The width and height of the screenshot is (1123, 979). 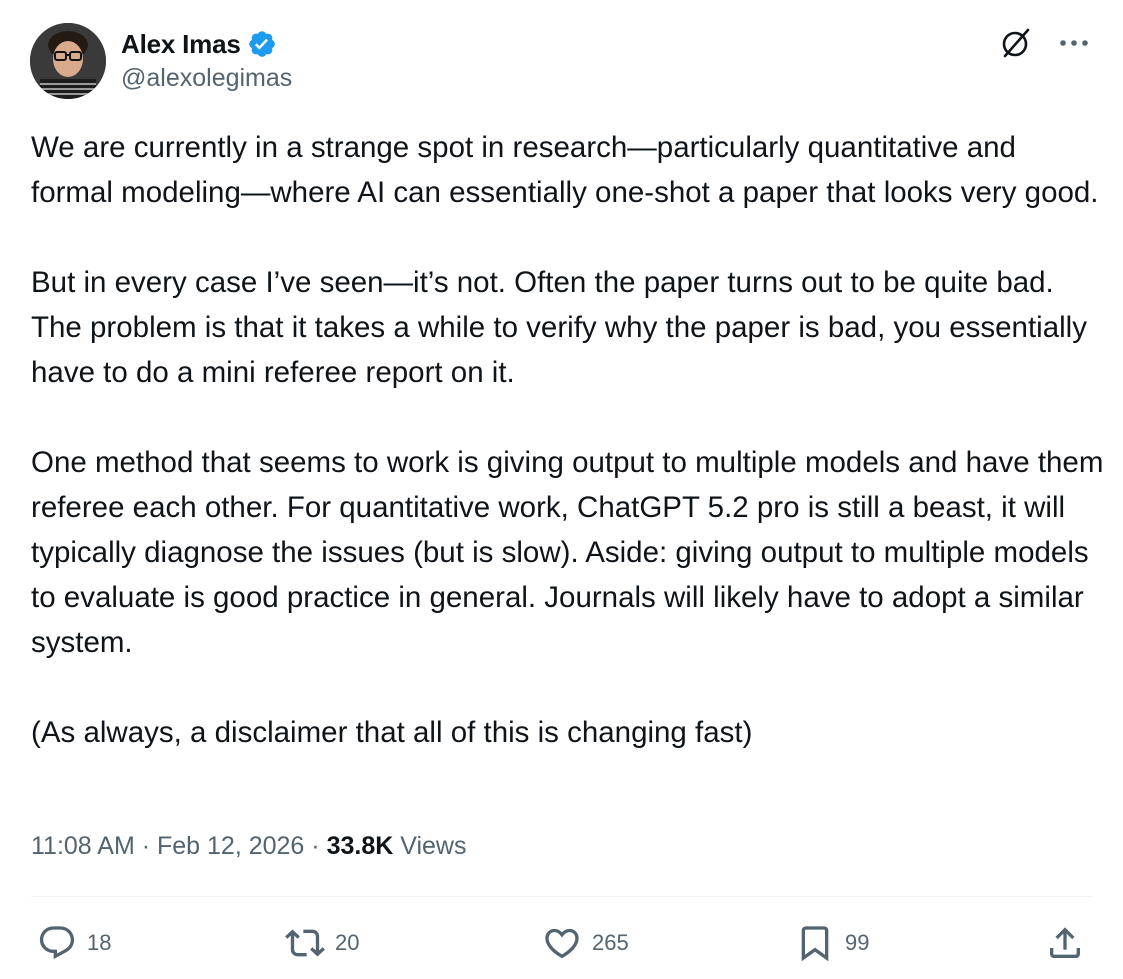 I want to click on views-label: Views, so click(x=430, y=846).